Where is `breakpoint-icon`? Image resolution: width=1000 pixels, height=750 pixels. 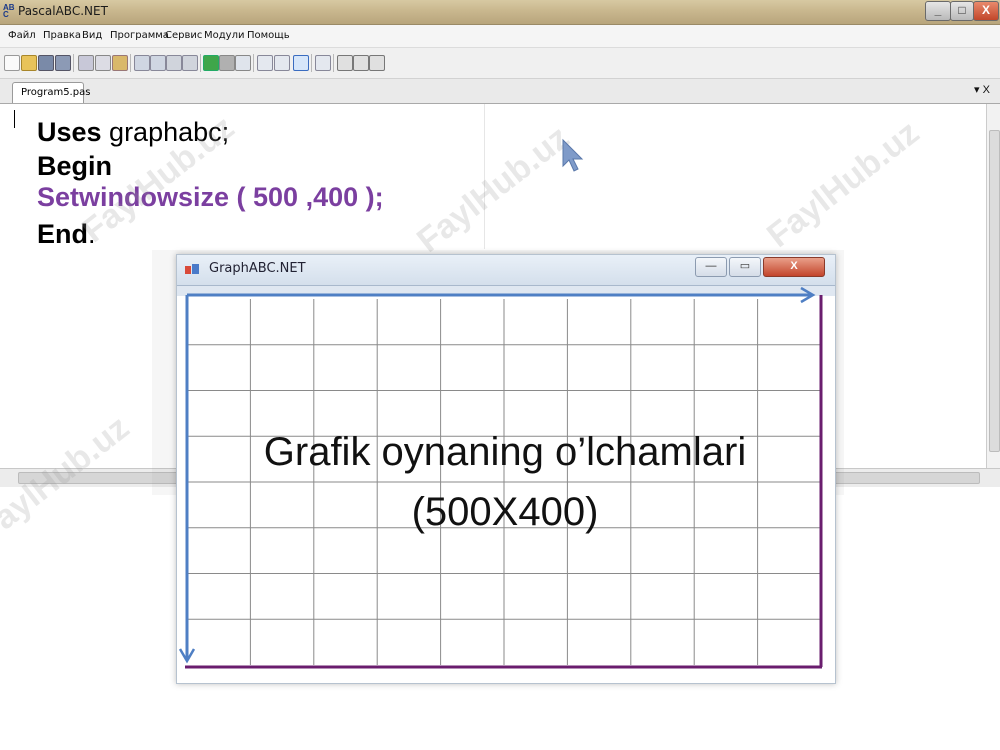
breakpoint-icon is located at coordinates (323, 63).